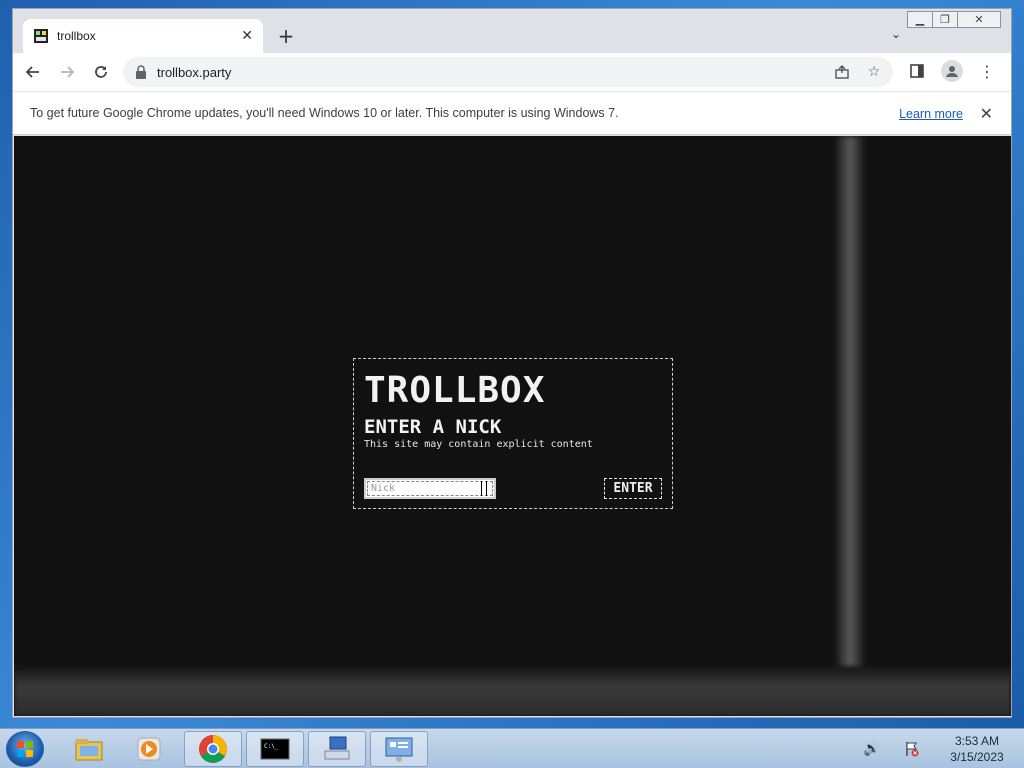 The image size is (1024, 768). Describe the element at coordinates (920, 19) in the screenshot. I see `minimize-button: ▁` at that location.